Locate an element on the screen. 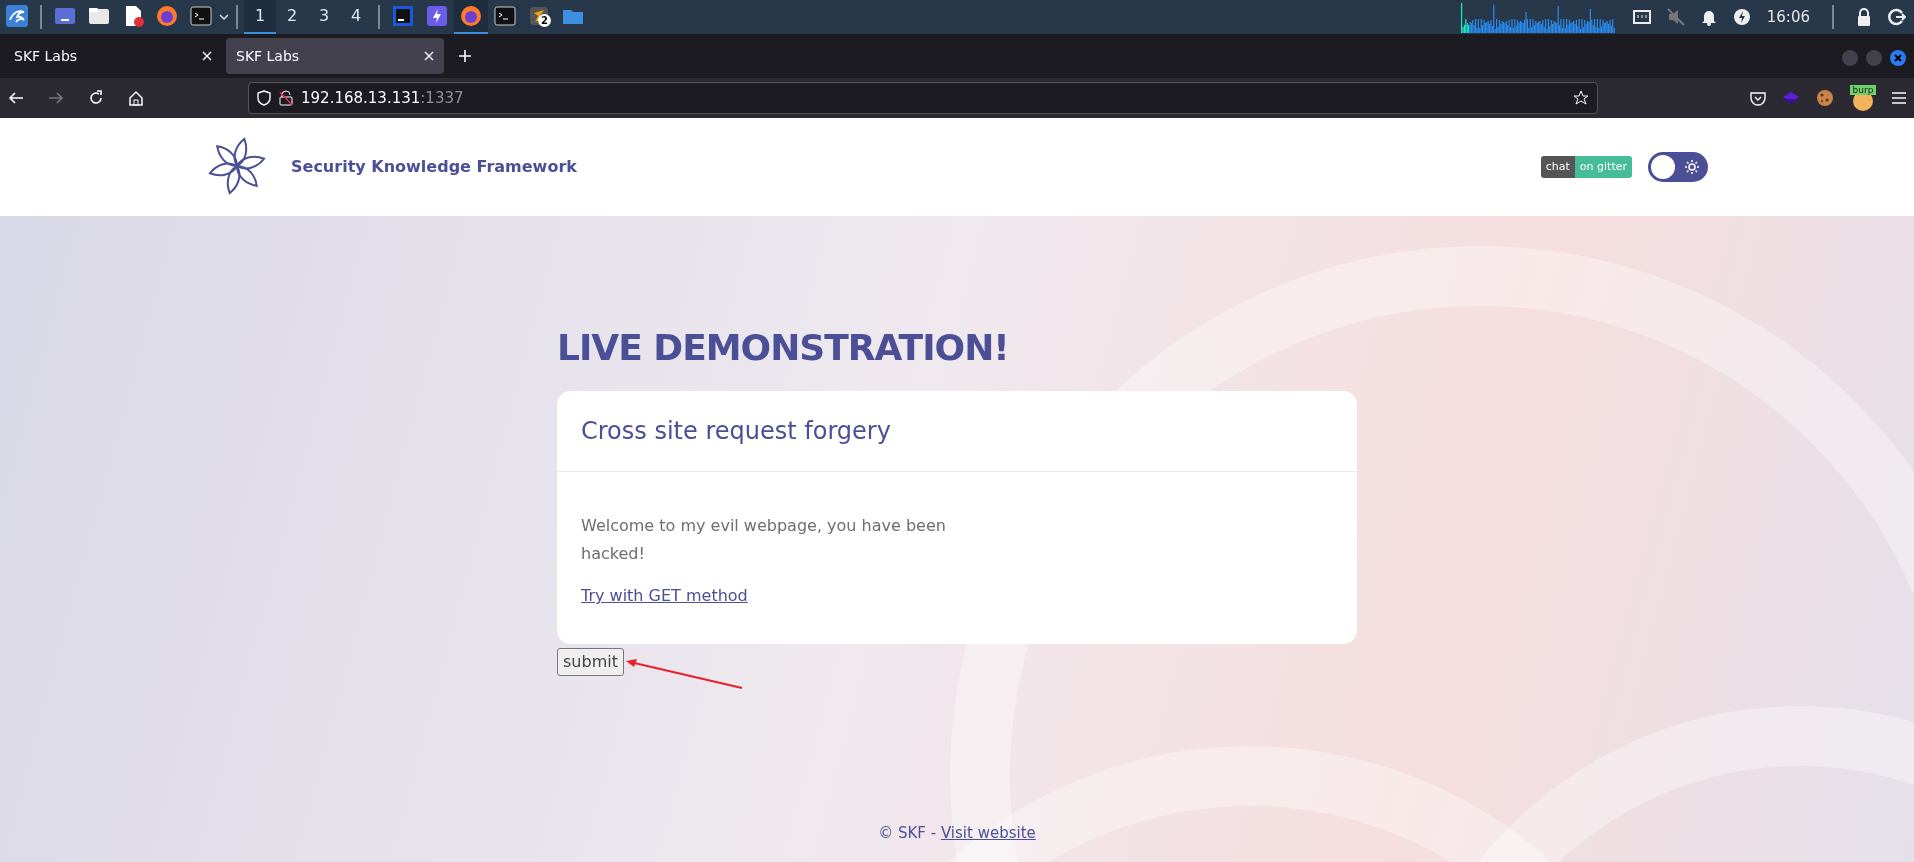  workspace-button: 3 is located at coordinates (324, 17).